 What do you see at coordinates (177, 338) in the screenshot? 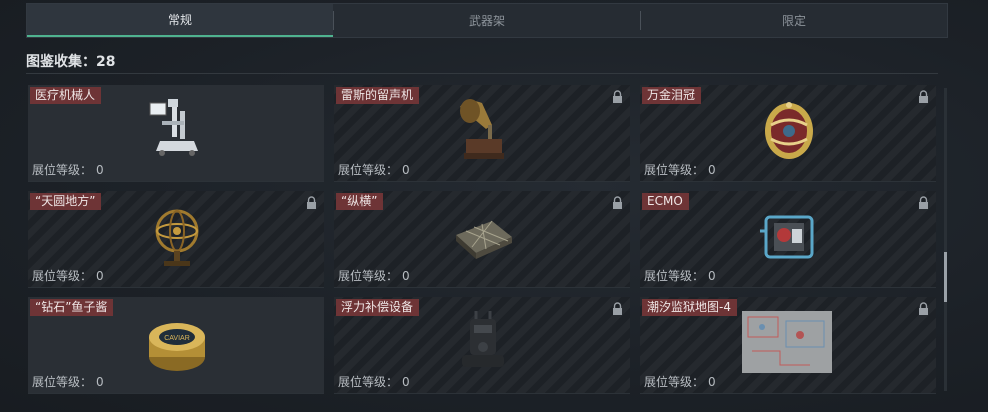
I see `caviar-tin-label: CAVIAR` at bounding box center [177, 338].